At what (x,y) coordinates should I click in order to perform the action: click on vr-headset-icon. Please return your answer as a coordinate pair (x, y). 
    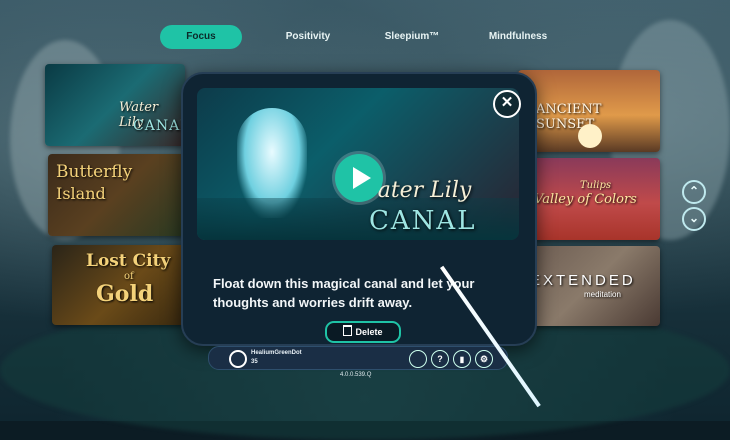
    Looking at the image, I should click on (418, 359).